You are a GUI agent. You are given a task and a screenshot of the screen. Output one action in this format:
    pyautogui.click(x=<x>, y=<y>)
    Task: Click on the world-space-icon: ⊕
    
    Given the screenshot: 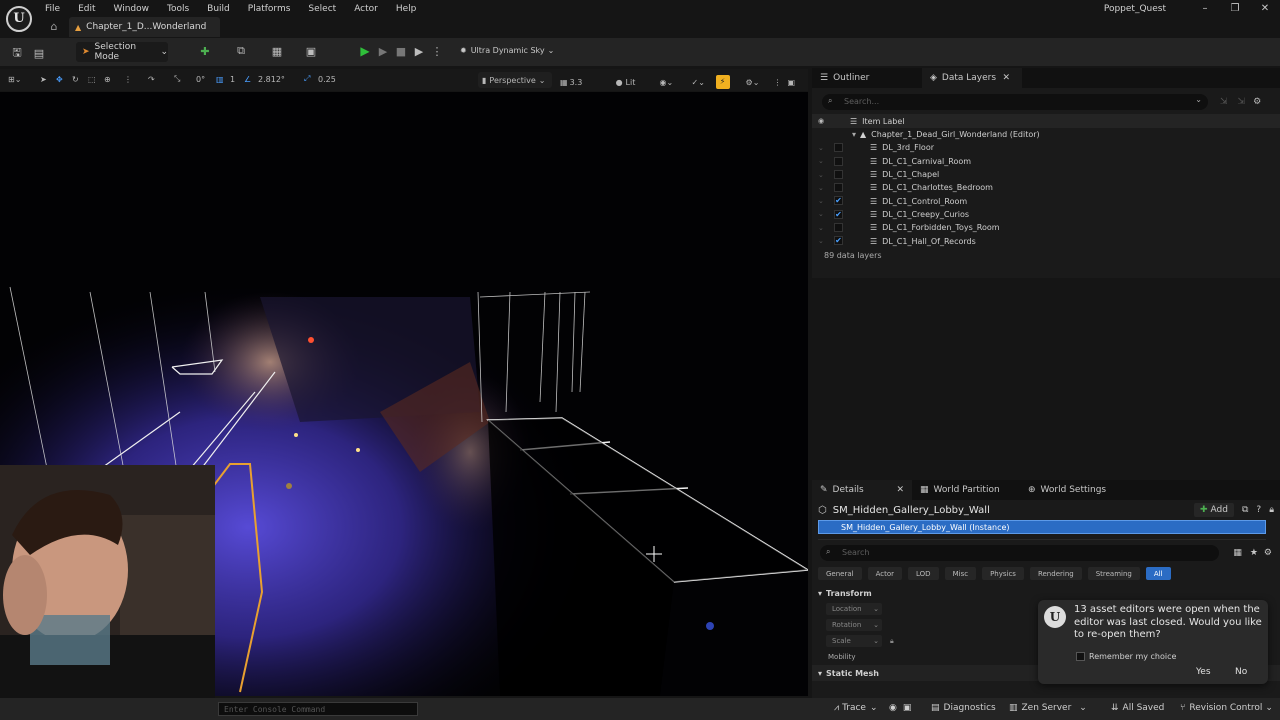 What is the action you would take?
    pyautogui.click(x=114, y=79)
    